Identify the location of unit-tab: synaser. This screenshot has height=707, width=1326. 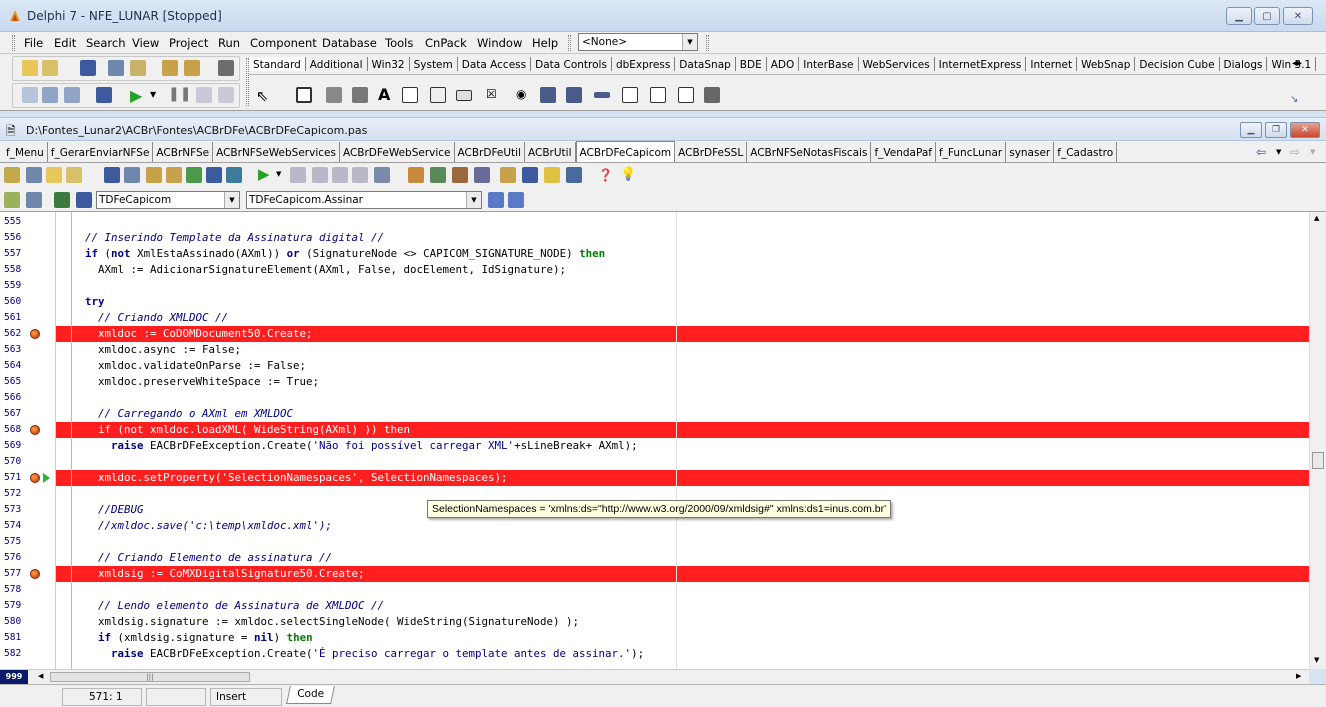
(1030, 152).